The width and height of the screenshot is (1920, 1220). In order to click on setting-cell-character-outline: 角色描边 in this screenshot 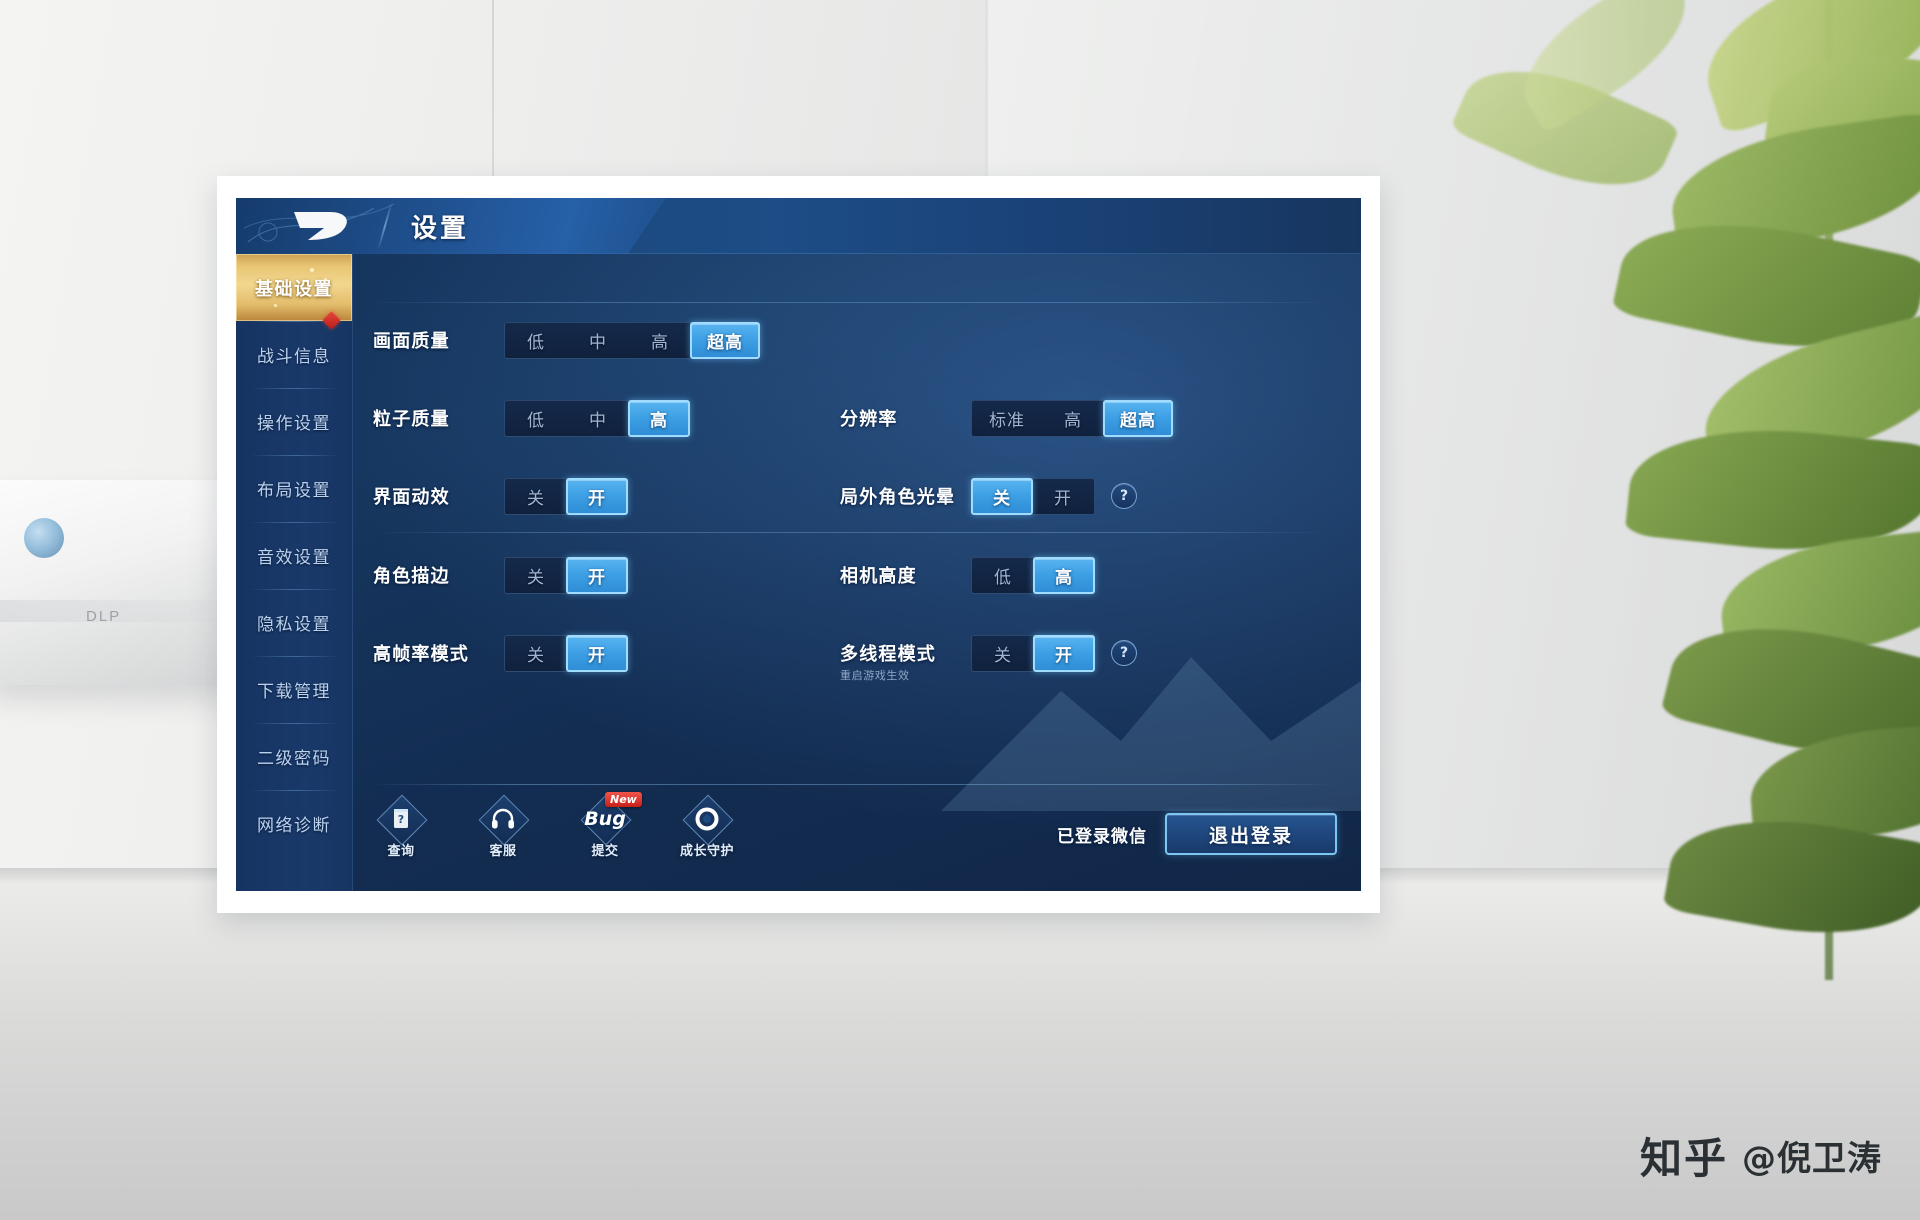, I will do `click(411, 575)`.